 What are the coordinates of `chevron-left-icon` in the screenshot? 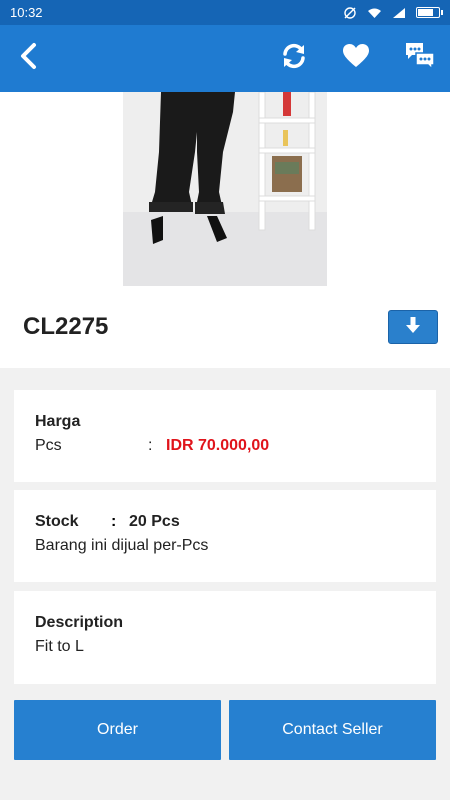 It's located at (28, 58).